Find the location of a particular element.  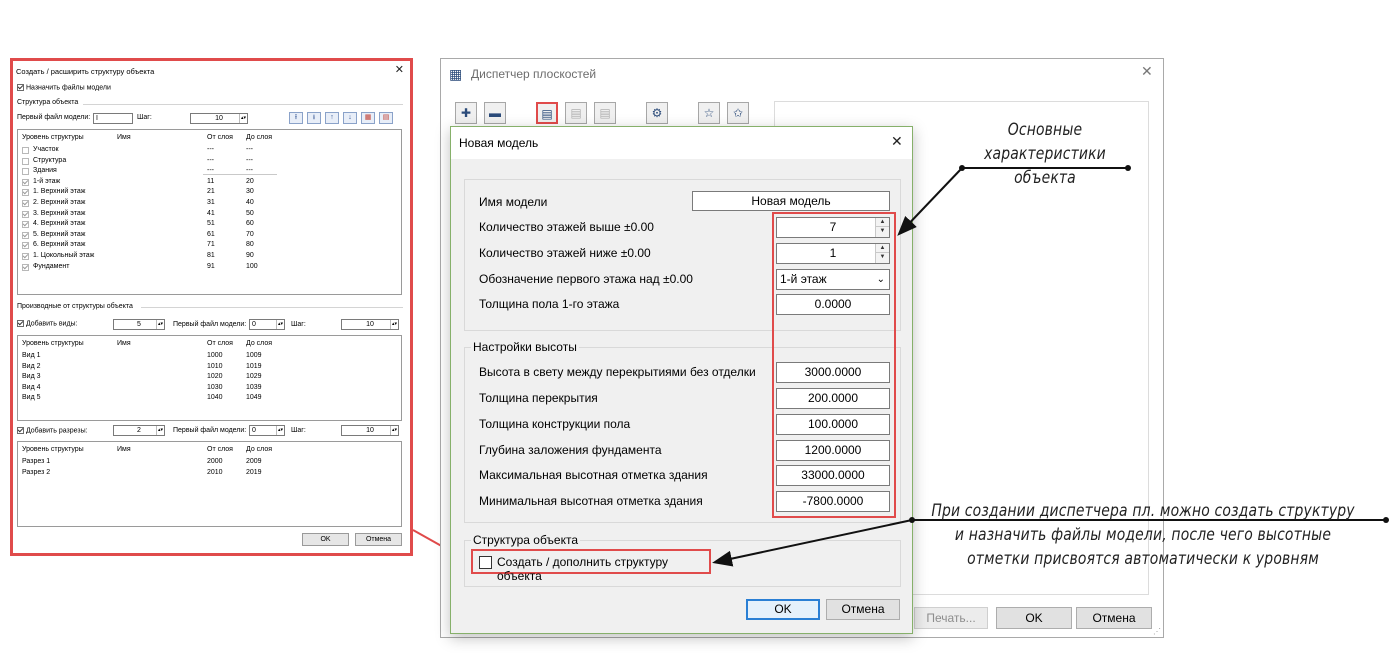

main-characteristics-annotation: Основные характеристики объекта is located at coordinates (1044, 154).